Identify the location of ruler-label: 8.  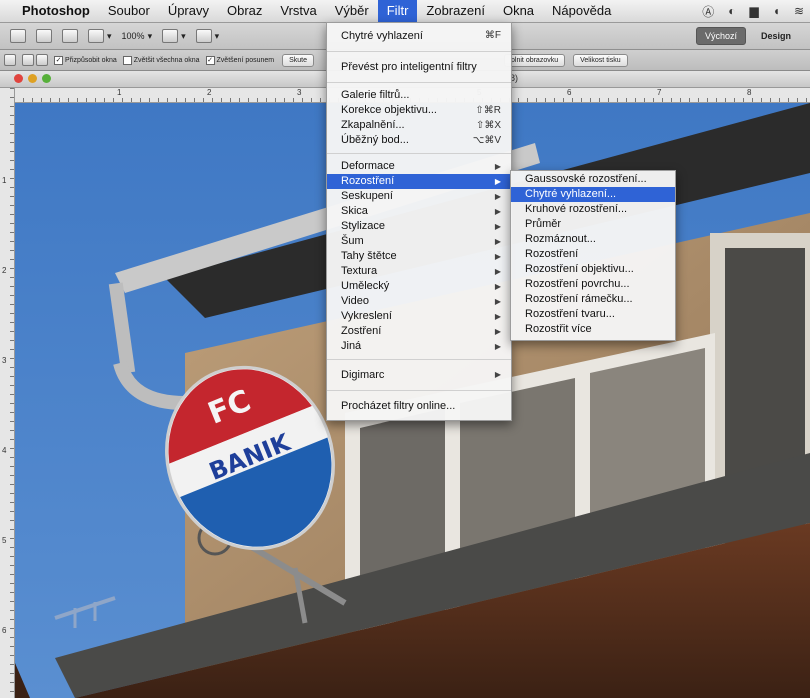
(749, 92).